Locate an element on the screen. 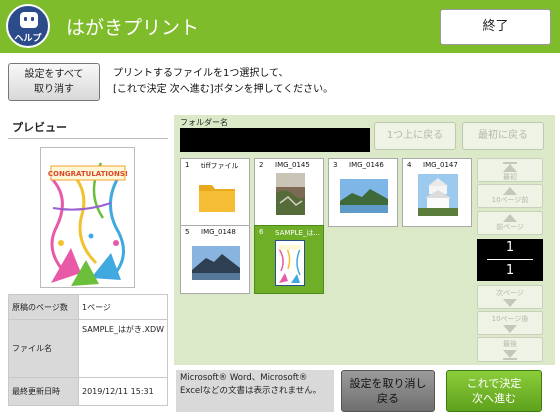  prev-page-label: 前ページ is located at coordinates (510, 227).